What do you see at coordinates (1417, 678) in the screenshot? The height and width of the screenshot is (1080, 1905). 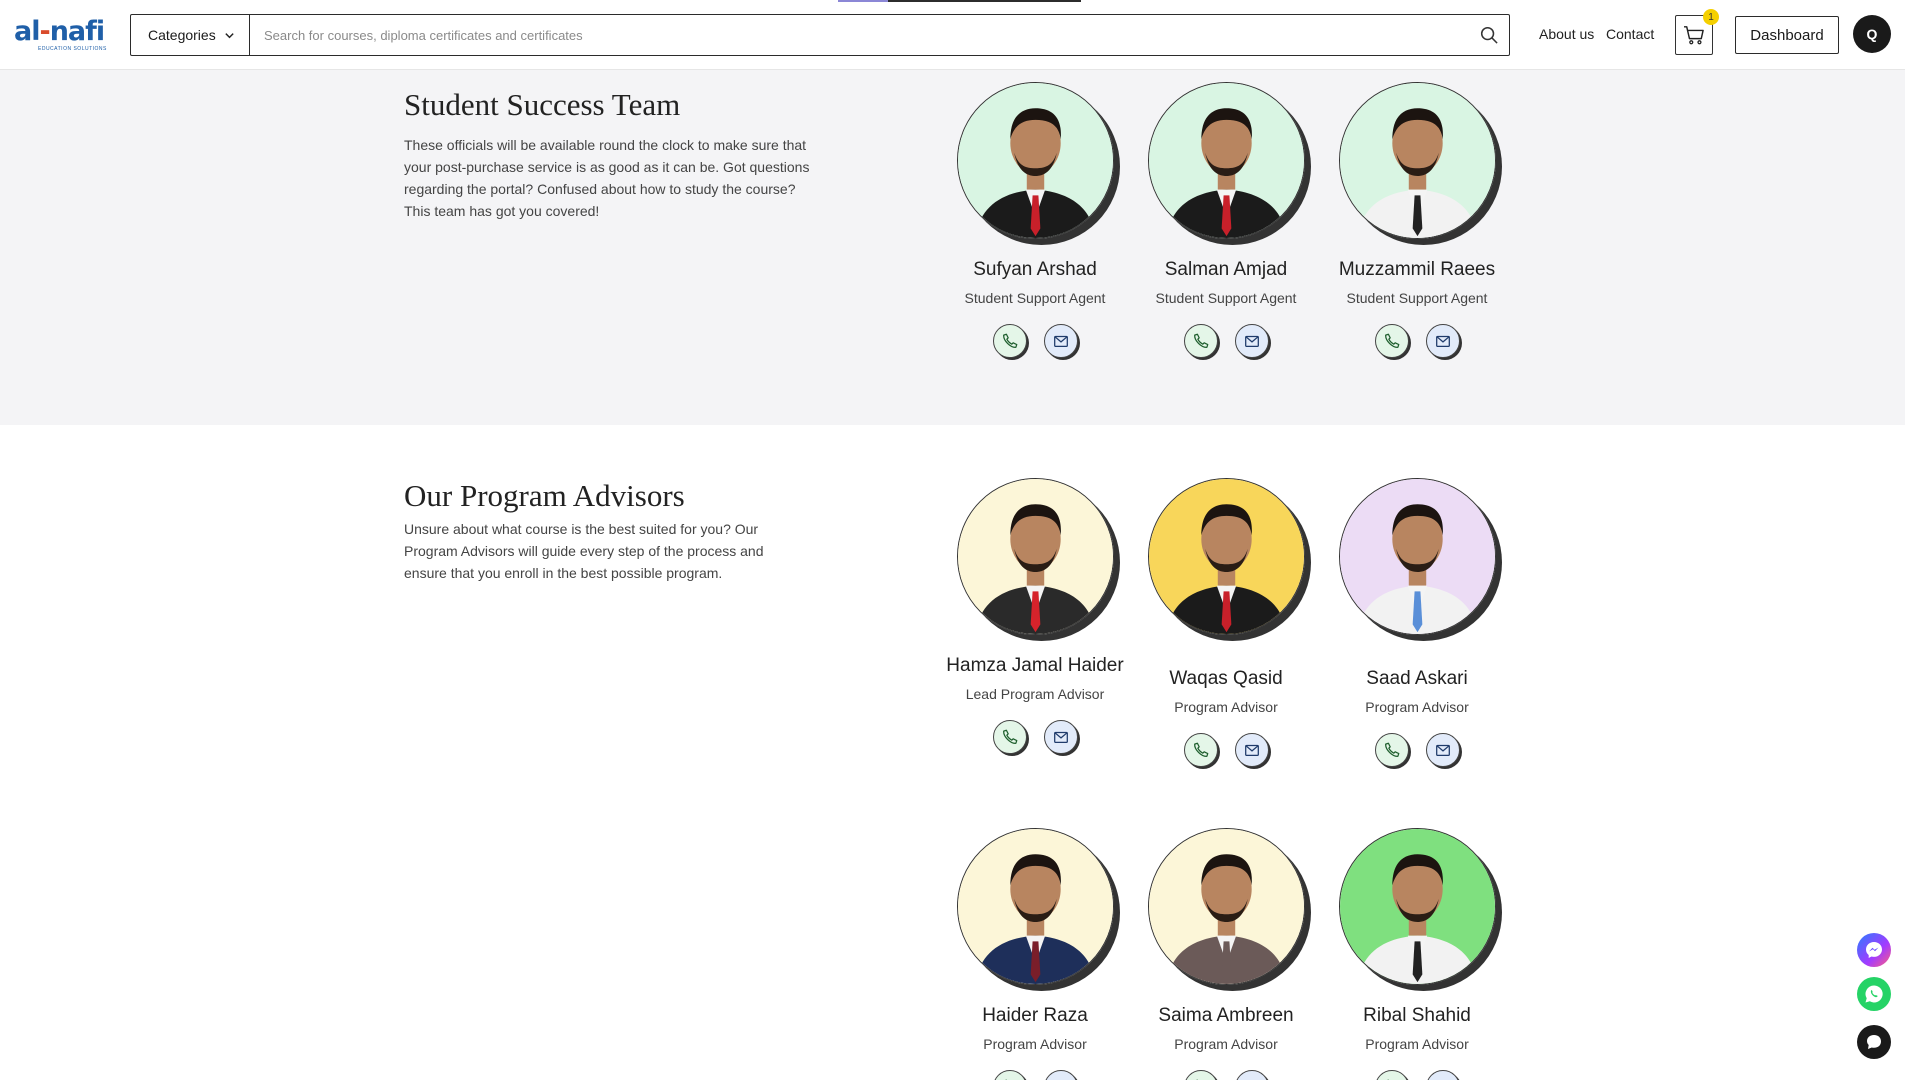 I see `member-name: Saad Askari` at bounding box center [1417, 678].